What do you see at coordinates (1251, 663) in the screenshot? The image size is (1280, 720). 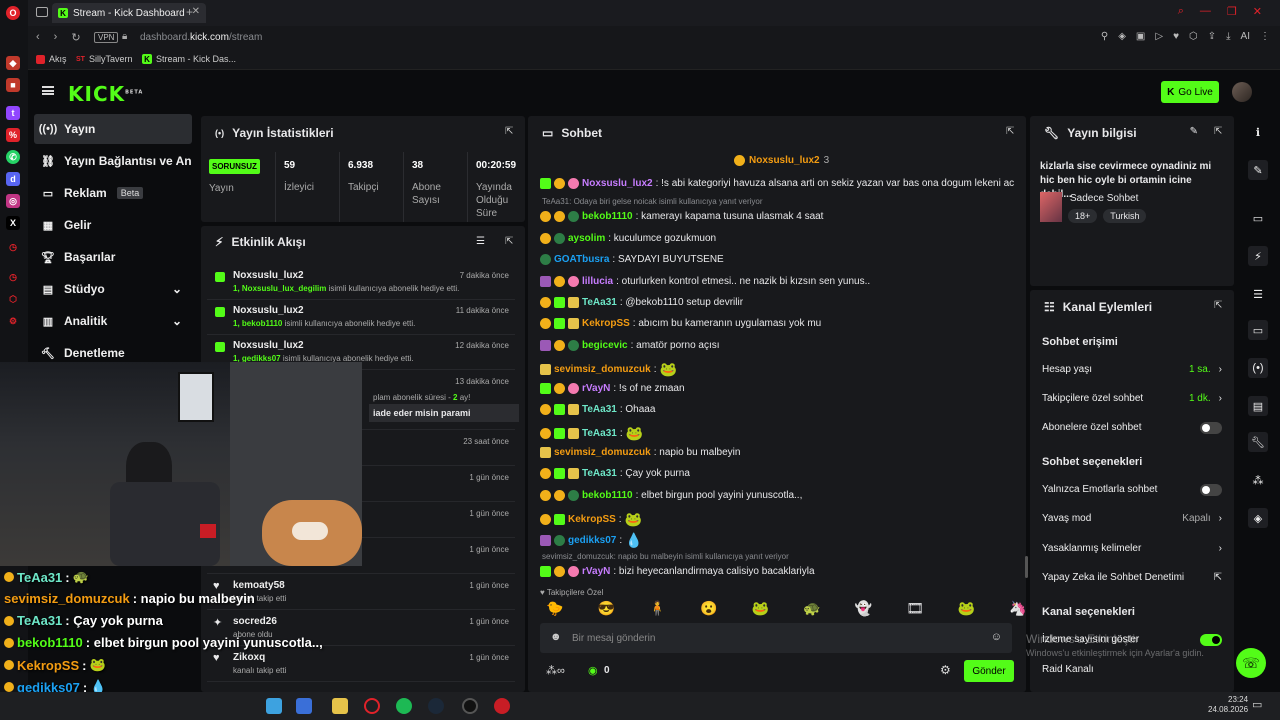 I see `support-button: ☏` at bounding box center [1251, 663].